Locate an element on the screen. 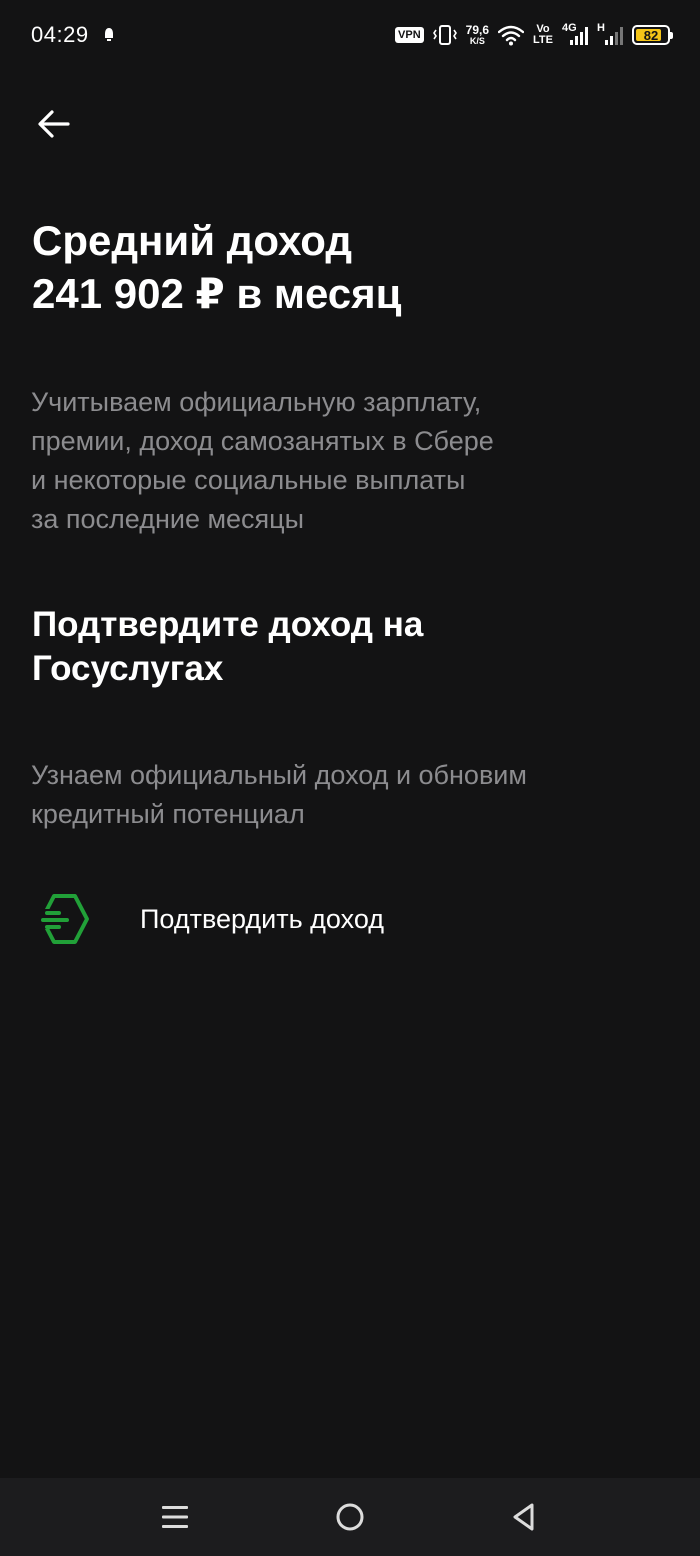 This screenshot has width=700, height=1556. confirm-title: Подтвердите доход на Госуслугах is located at coordinates (352, 647).